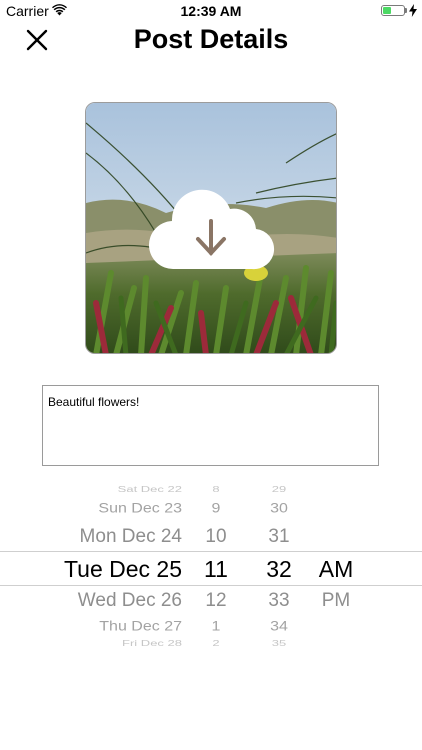 This screenshot has height=750, width=422. I want to click on status-bar: Carrier 12:39 AM, so click(211, 11).